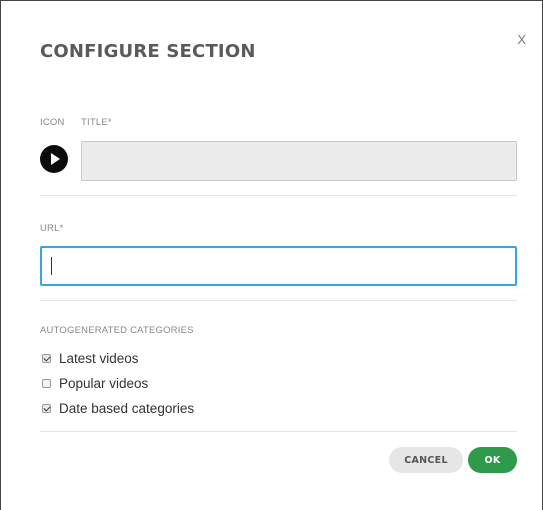  I want to click on dialog-title: CONFIGURE SECTION, so click(148, 51).